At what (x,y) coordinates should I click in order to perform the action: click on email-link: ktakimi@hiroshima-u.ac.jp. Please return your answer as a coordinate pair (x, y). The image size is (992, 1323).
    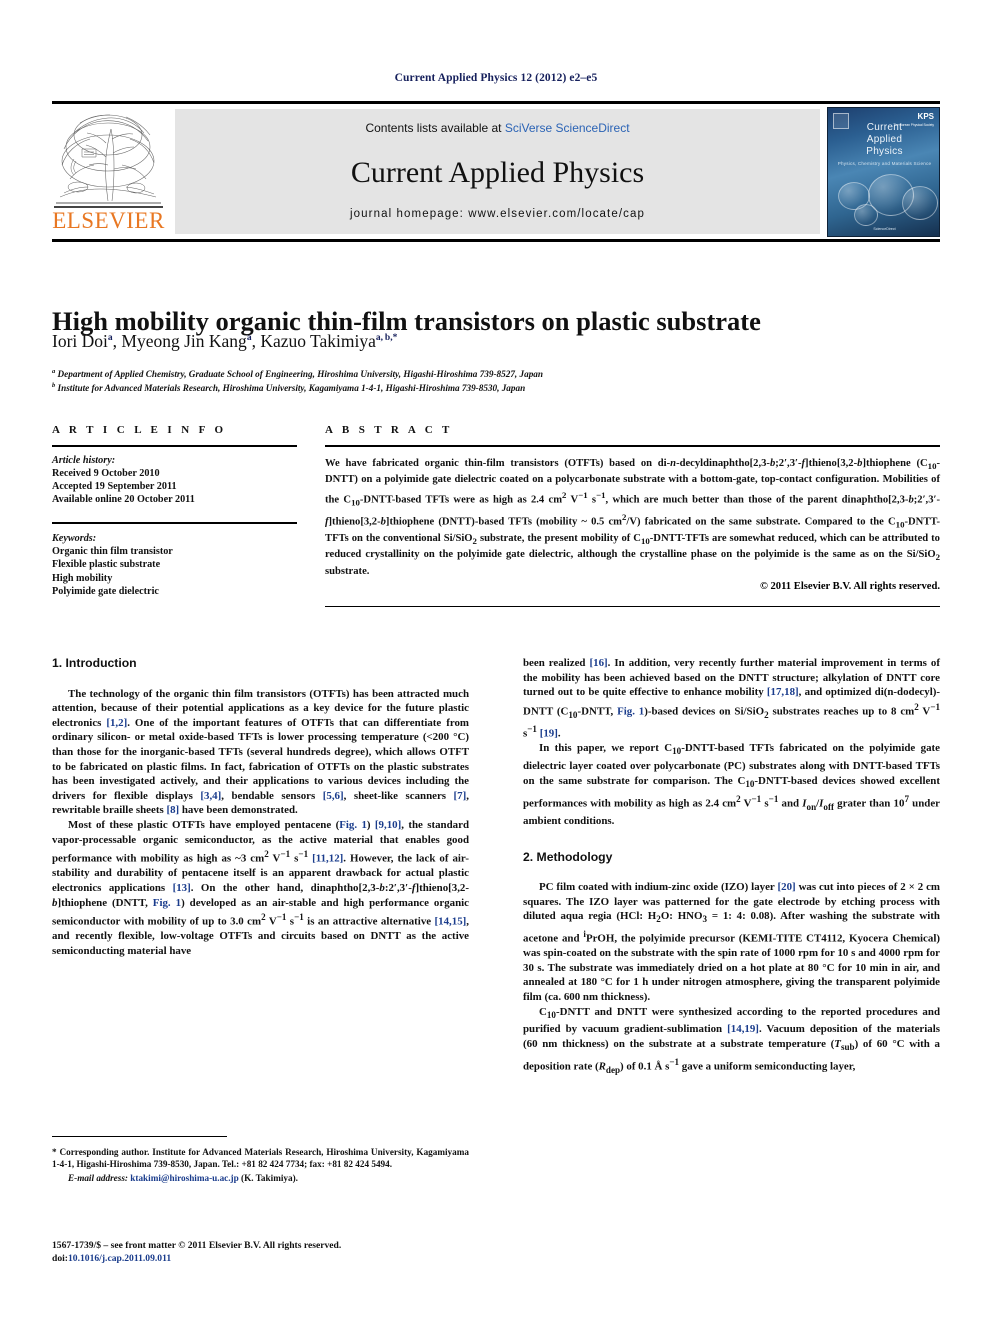
    Looking at the image, I should click on (184, 1178).